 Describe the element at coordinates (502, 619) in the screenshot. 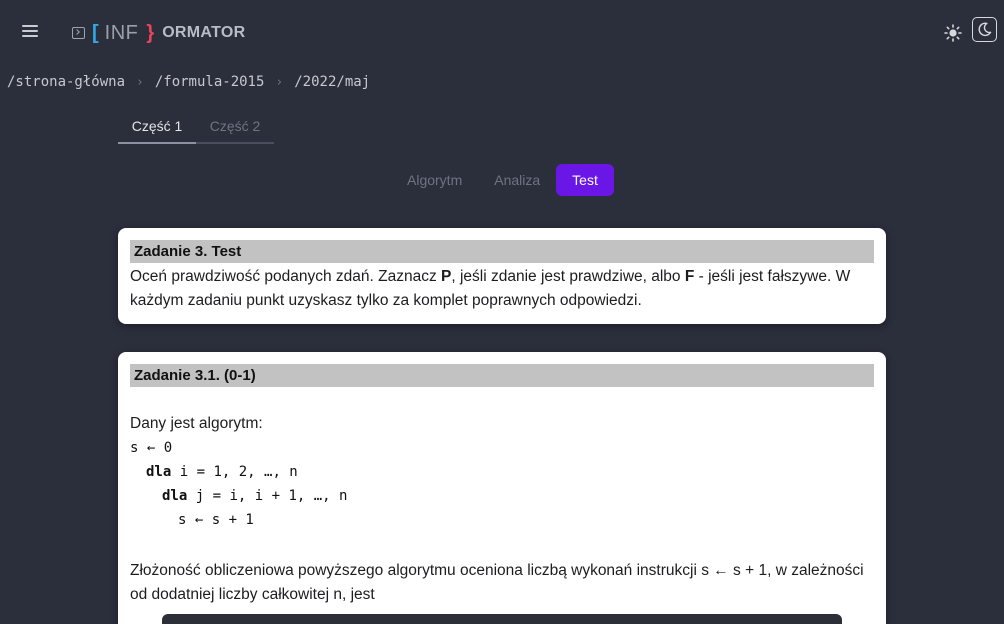

I see `answer-table` at that location.